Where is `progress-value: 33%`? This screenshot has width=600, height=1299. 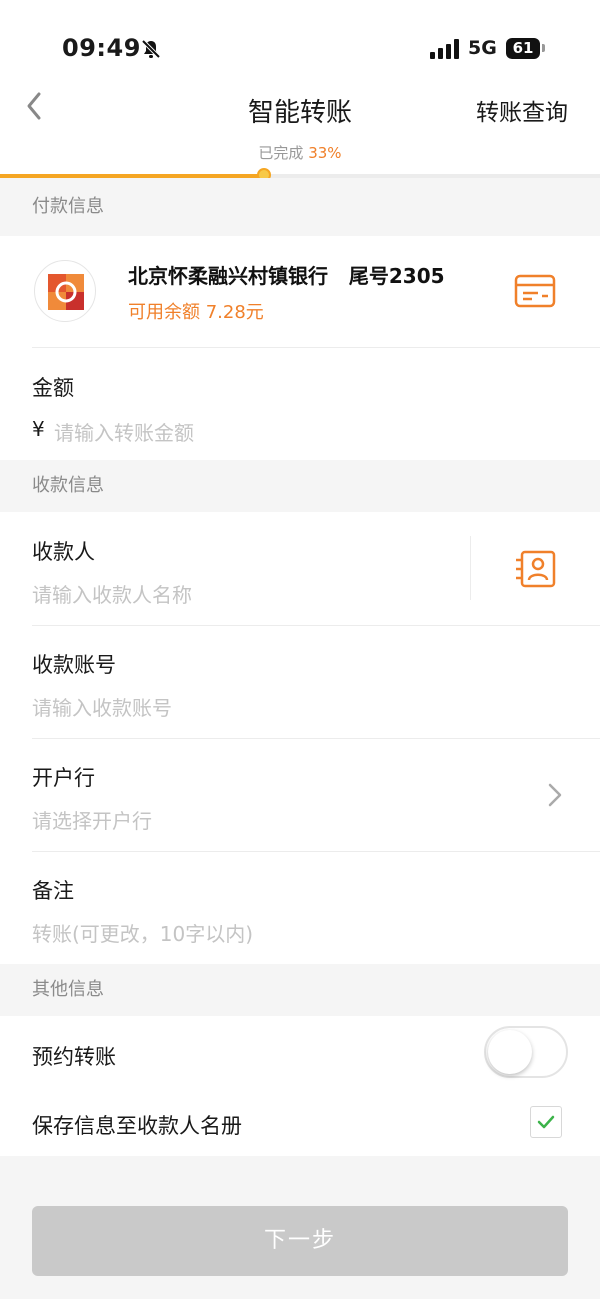
progress-value: 33% is located at coordinates (325, 153).